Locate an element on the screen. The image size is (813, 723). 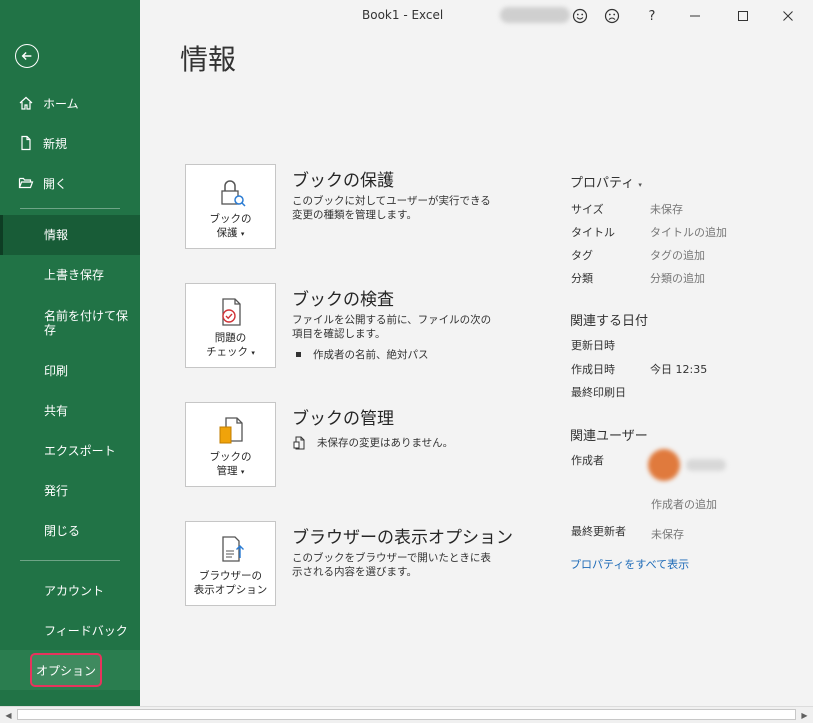
manage-workbook-button: ブックの 管理 ▾ is located at coordinates (230, 444).